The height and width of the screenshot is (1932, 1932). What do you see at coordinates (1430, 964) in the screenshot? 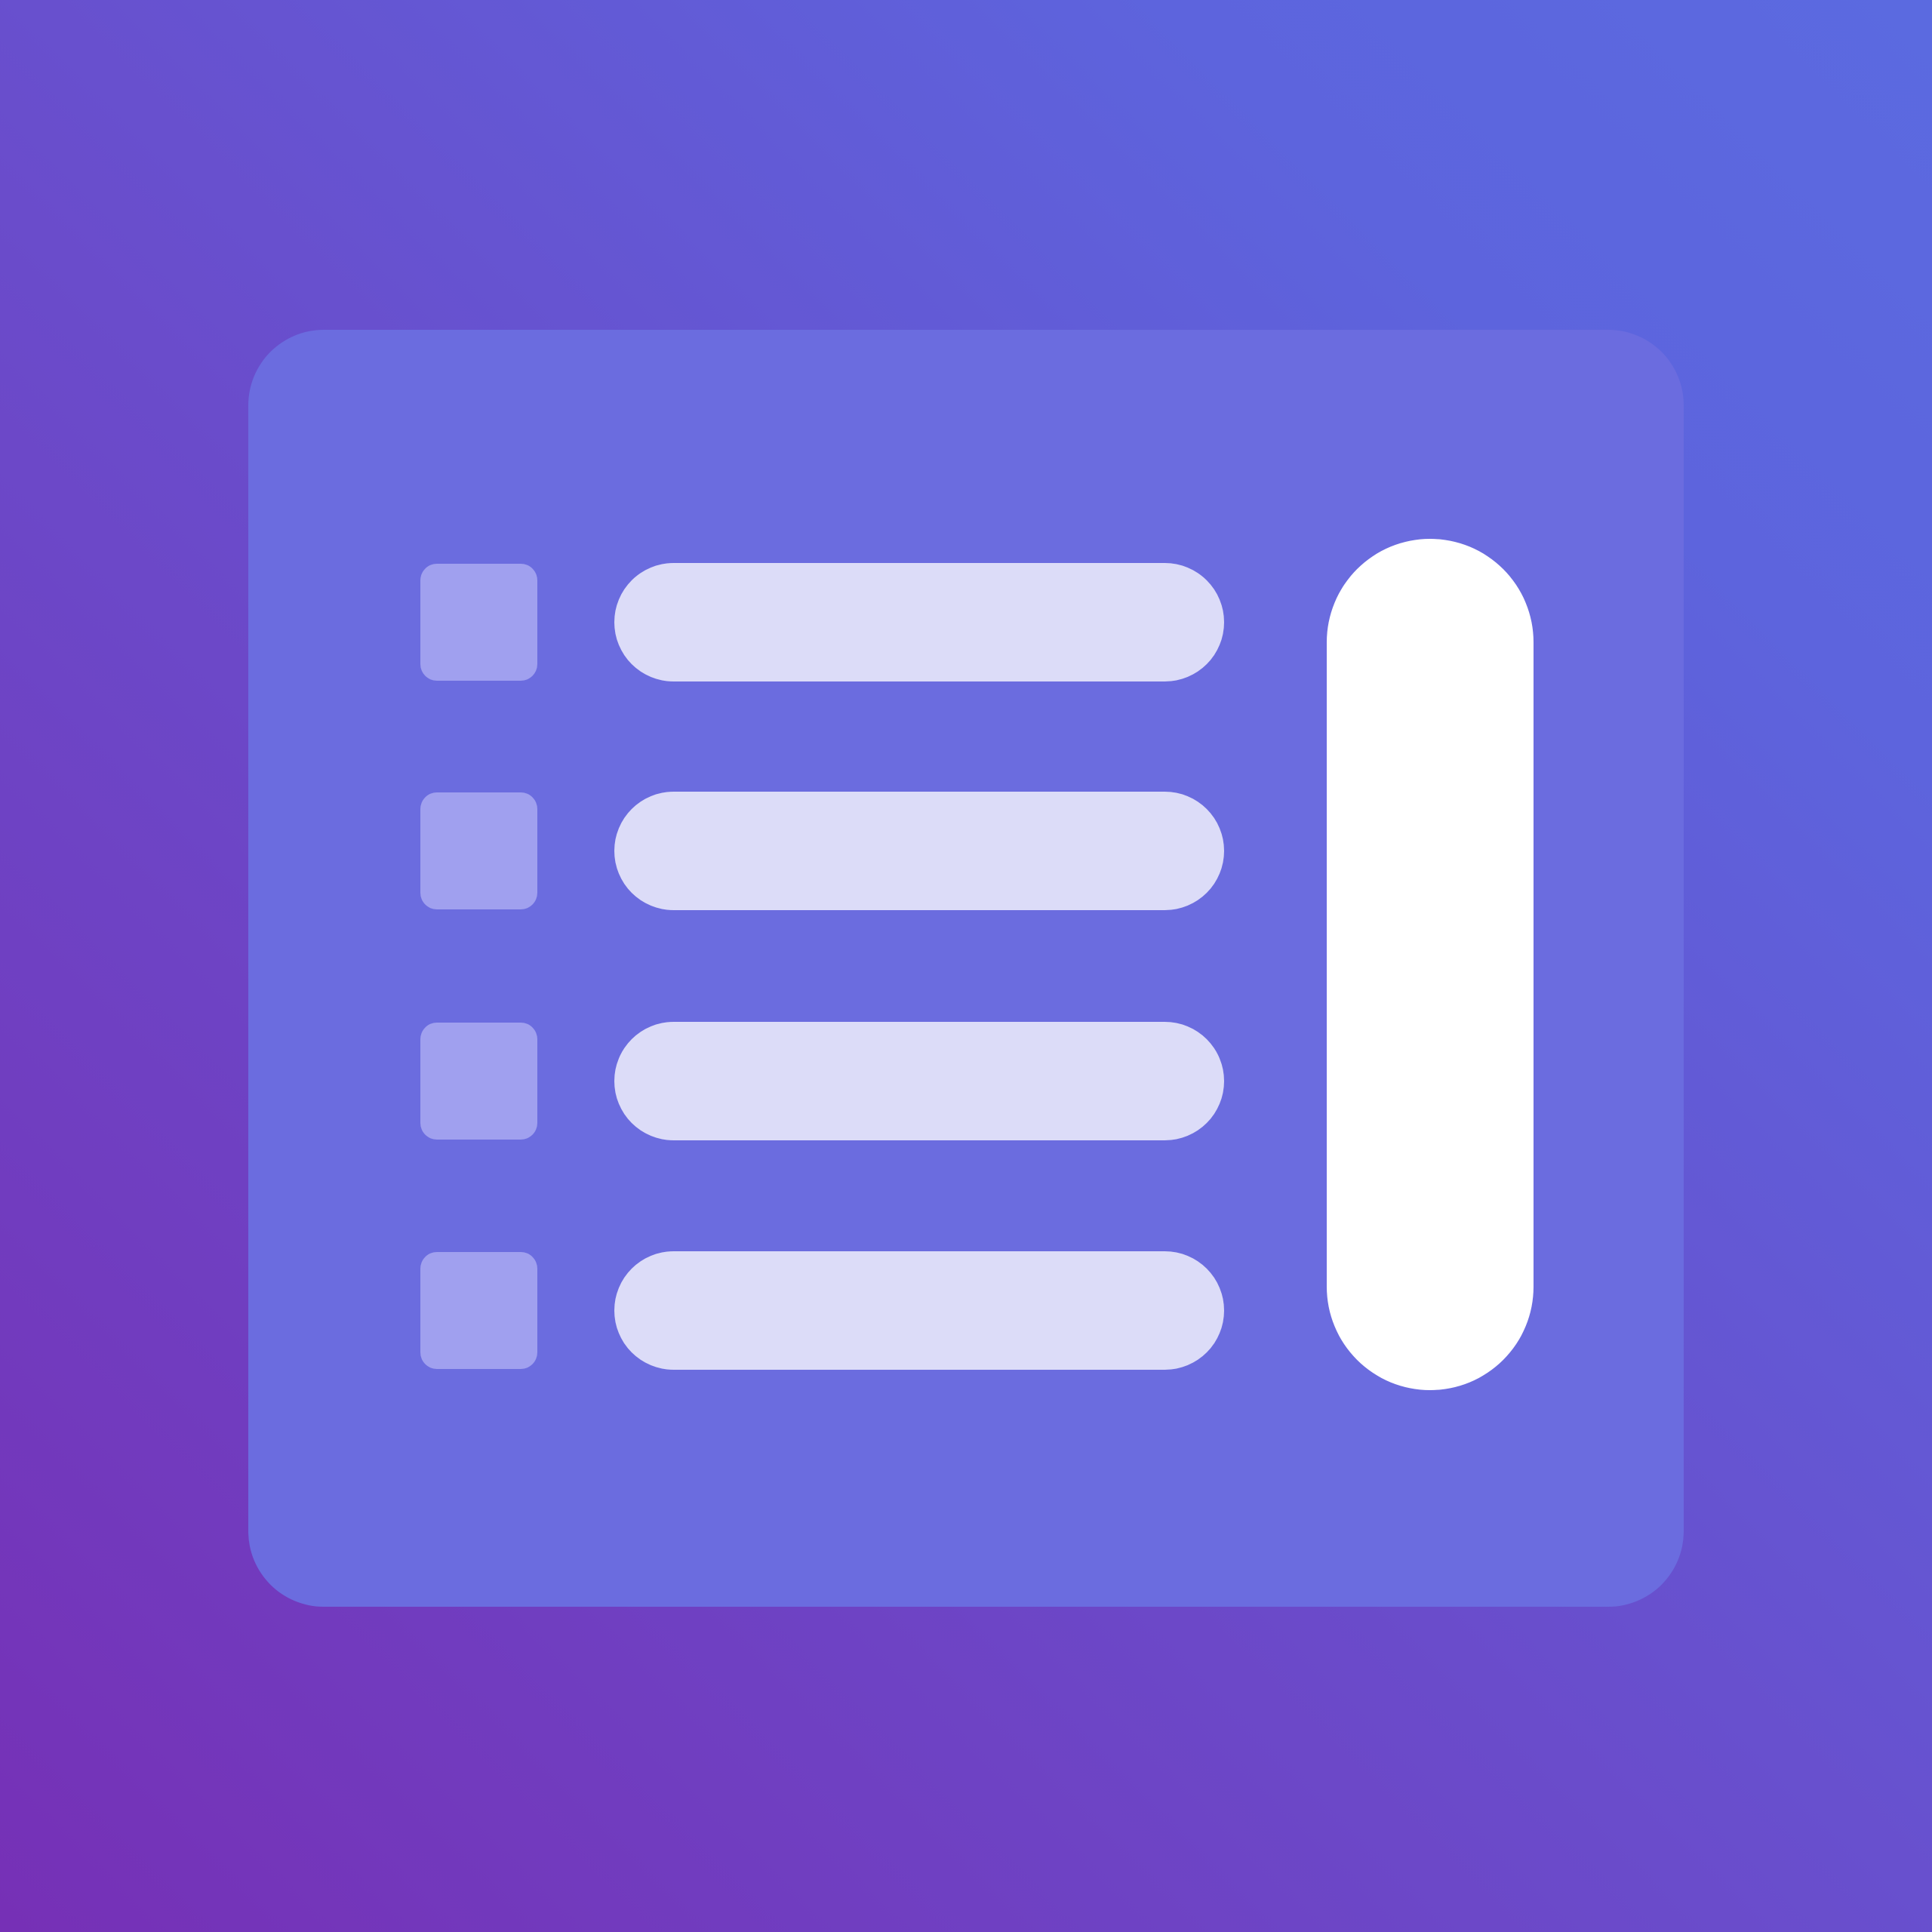
I see `scrollbar-thumb-icon` at bounding box center [1430, 964].